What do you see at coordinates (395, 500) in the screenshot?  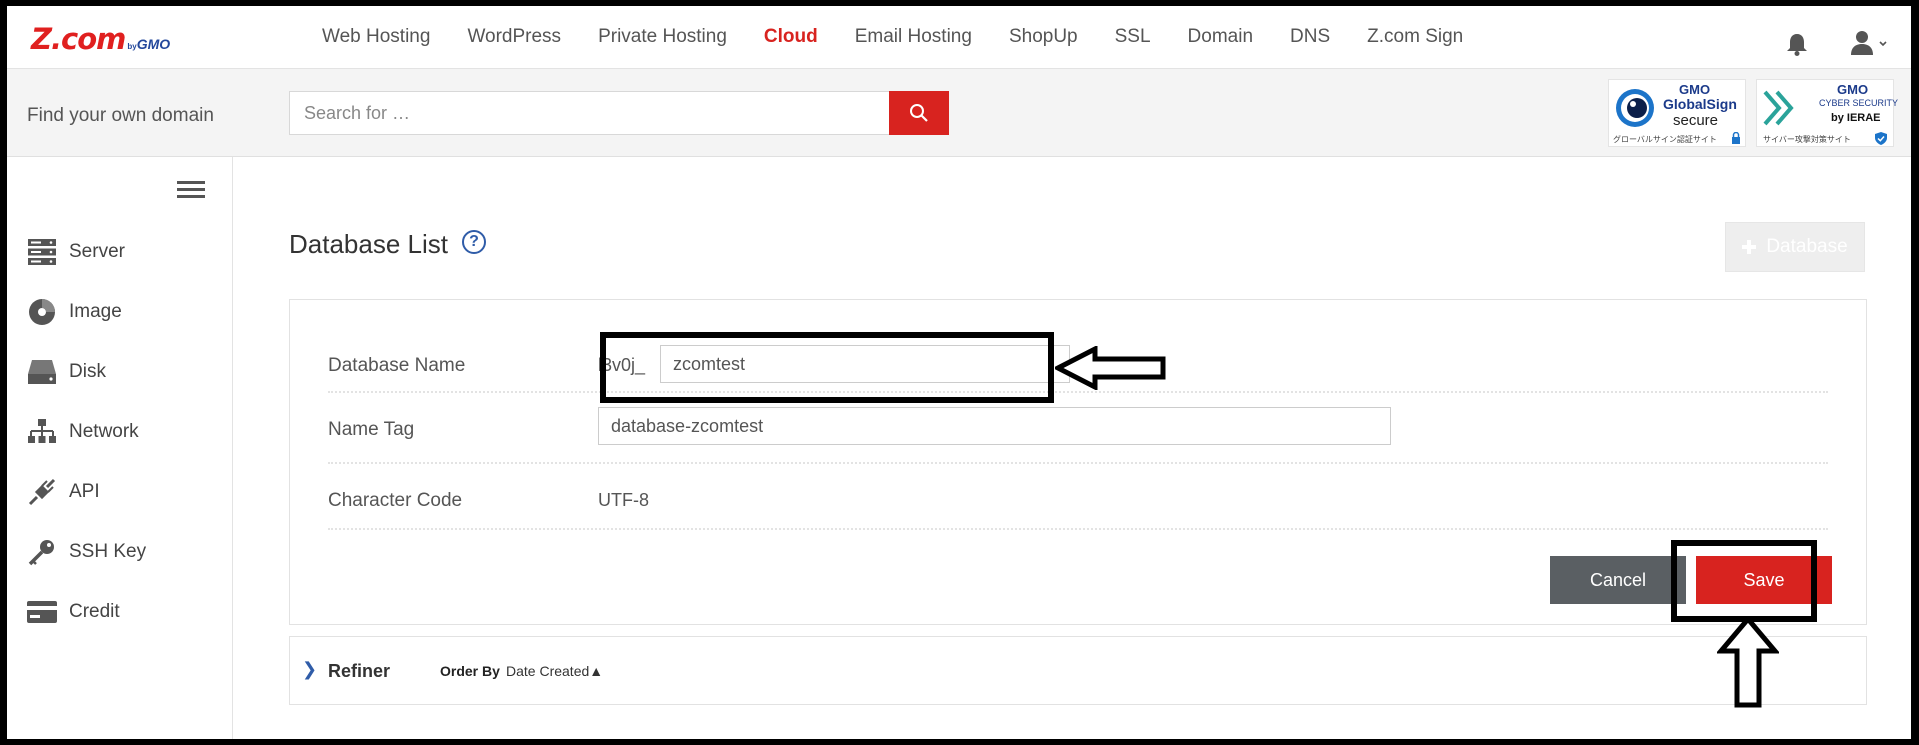 I see `character-code-label: Character Code` at bounding box center [395, 500].